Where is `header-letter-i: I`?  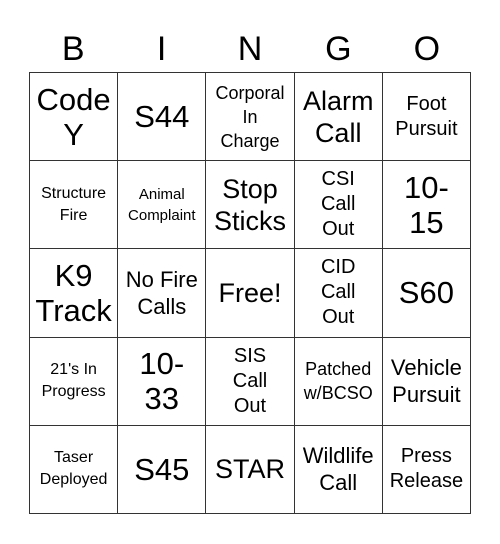
header-letter-i: I is located at coordinates (161, 49).